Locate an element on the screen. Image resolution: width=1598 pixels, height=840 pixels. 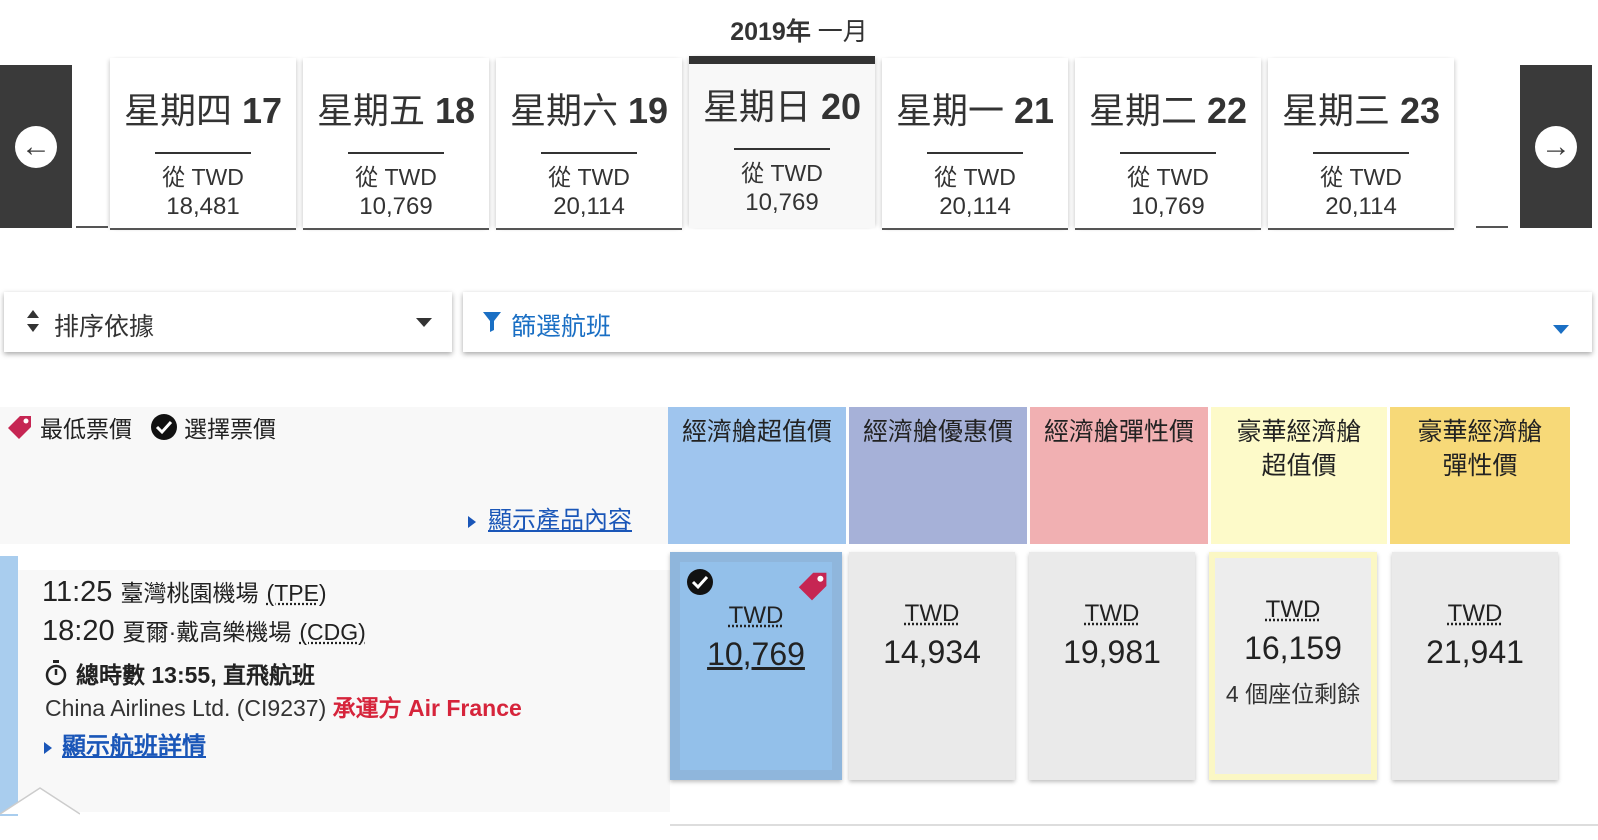
calendar-month-title: 2019年 一月 is located at coordinates (799, 29).